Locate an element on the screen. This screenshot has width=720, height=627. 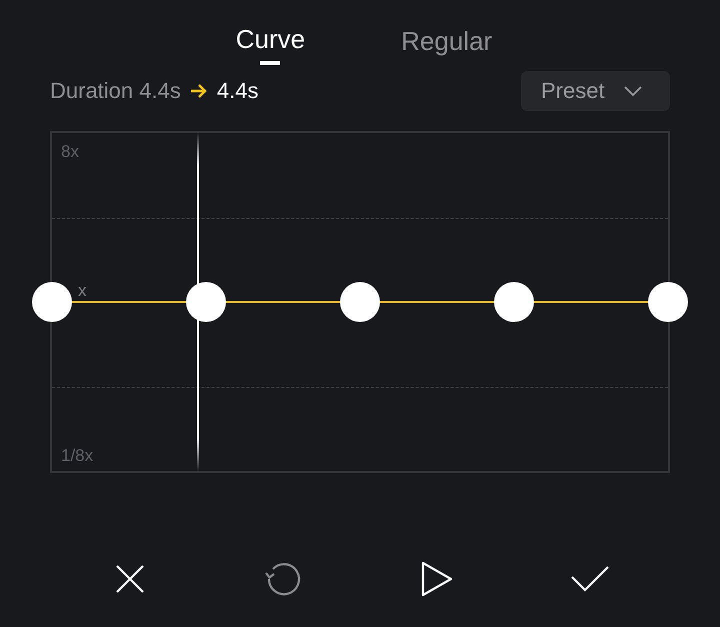
arrow-icon is located at coordinates (198, 91).